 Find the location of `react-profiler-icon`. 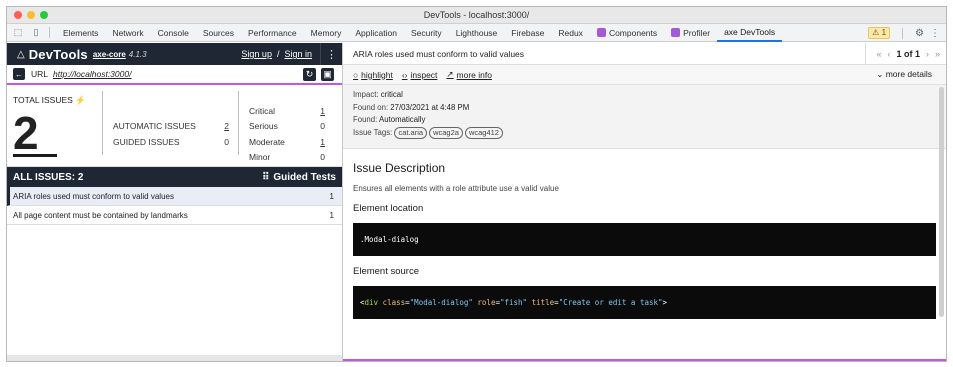

react-profiler-icon is located at coordinates (676, 32).